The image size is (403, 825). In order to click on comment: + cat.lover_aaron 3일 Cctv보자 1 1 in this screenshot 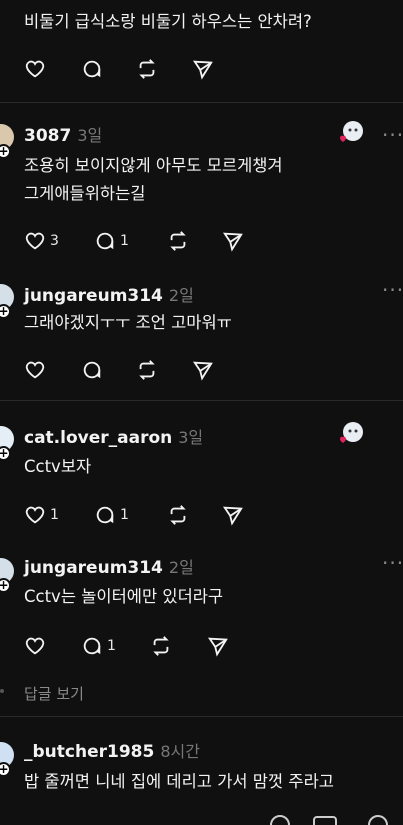, I will do `click(201, 477)`.